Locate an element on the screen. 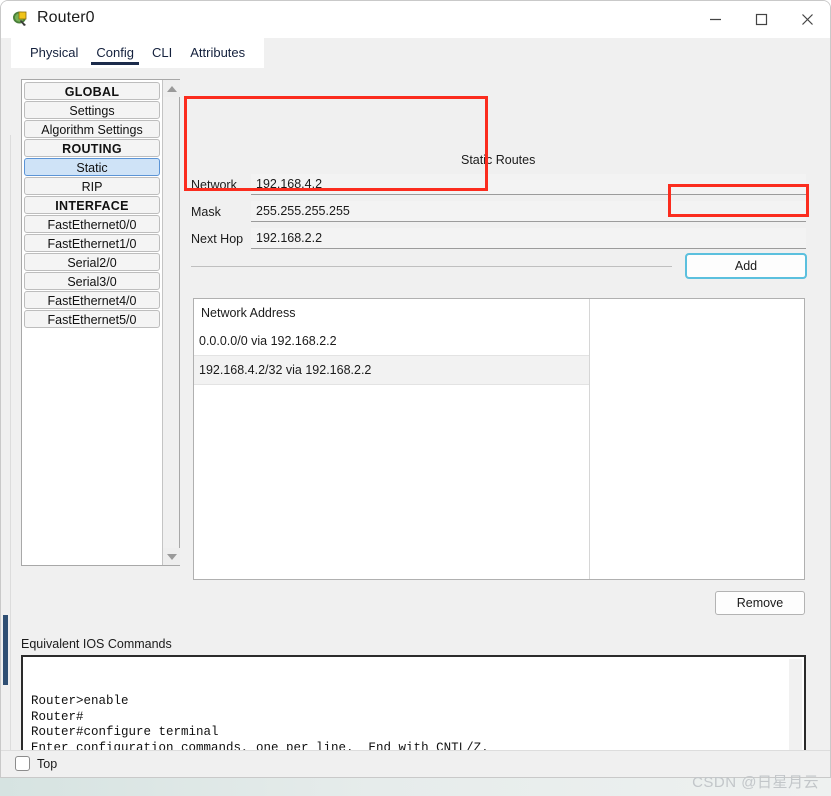 Image resolution: width=831 pixels, height=796 pixels. maximize-icon is located at coordinates (761, 19).